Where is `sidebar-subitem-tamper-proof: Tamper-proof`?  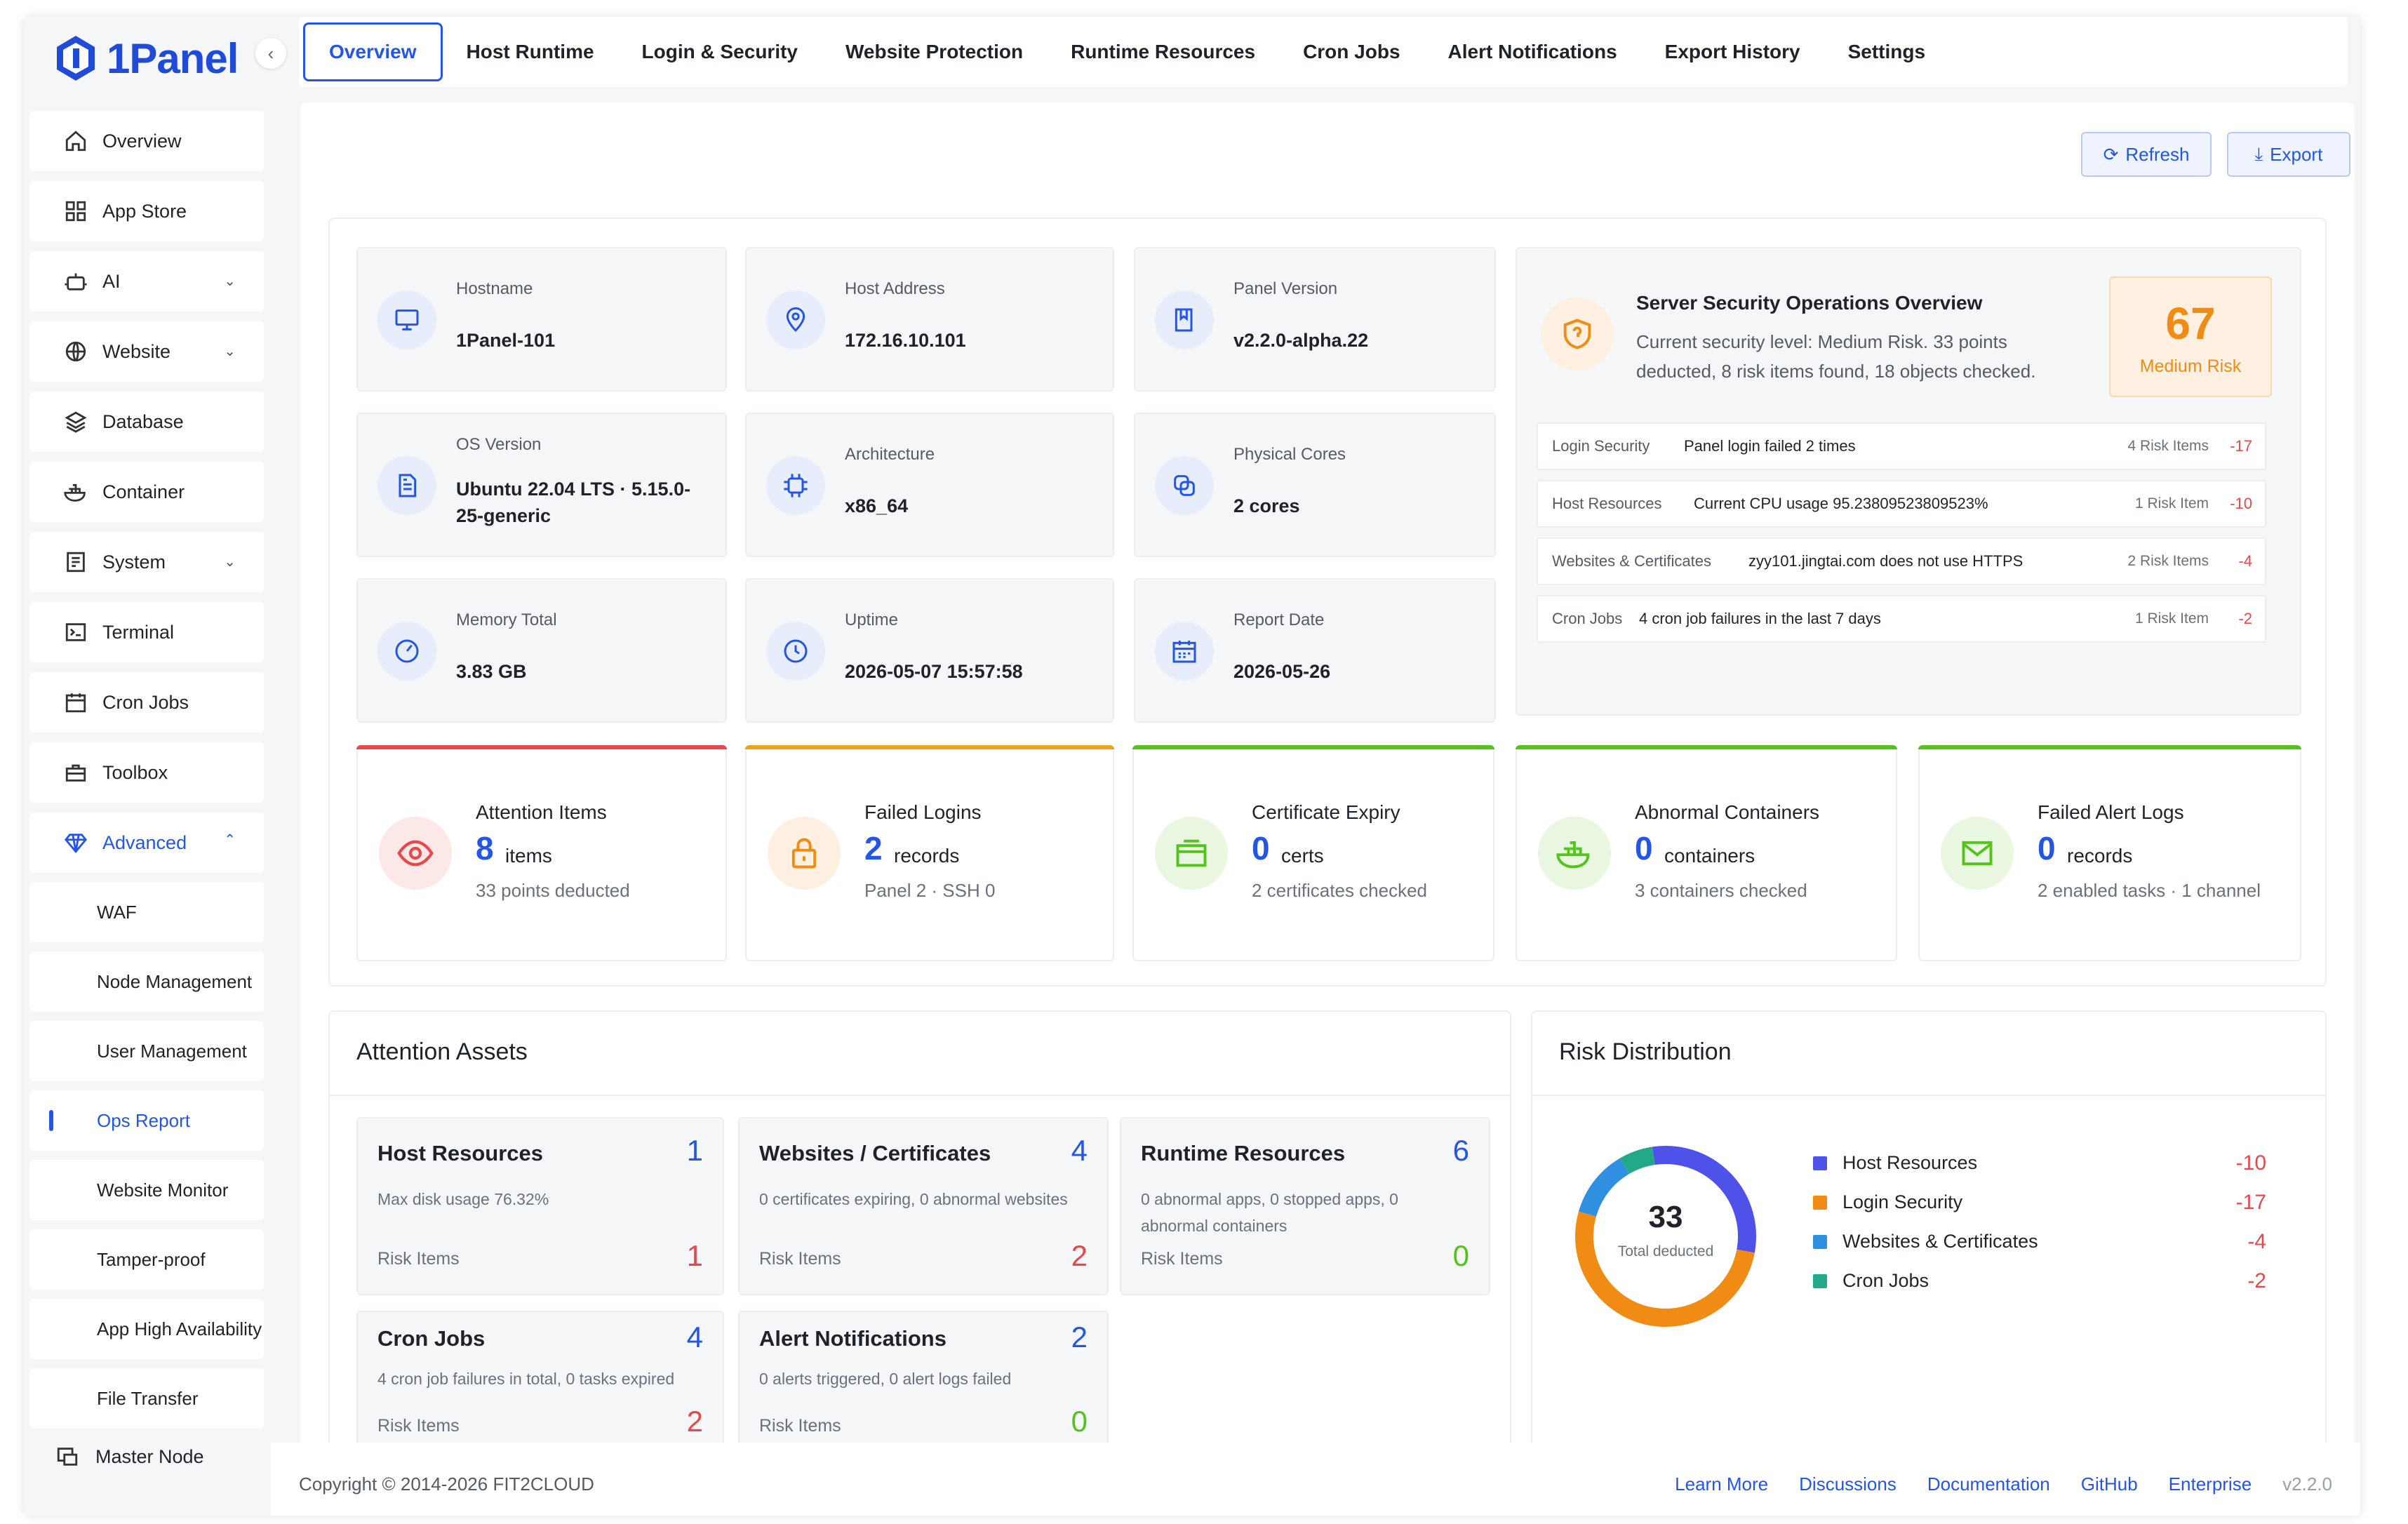
sidebar-subitem-tamper-proof: Tamper-proof is located at coordinates (146, 1259).